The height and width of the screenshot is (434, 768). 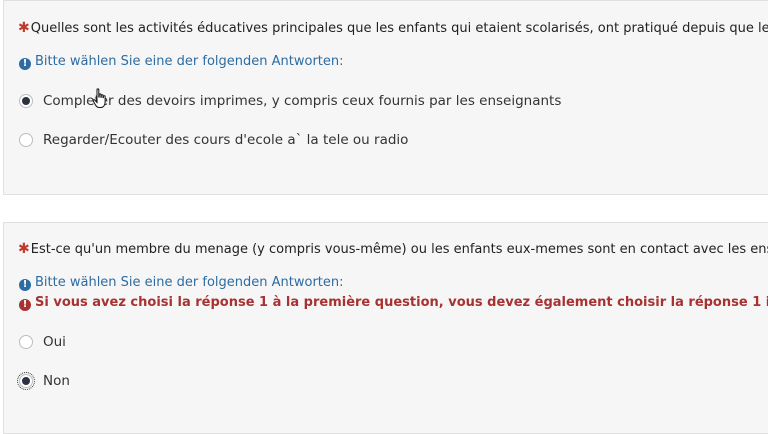 What do you see at coordinates (25, 305) in the screenshot?
I see `exclamation-circle-icon: !` at bounding box center [25, 305].